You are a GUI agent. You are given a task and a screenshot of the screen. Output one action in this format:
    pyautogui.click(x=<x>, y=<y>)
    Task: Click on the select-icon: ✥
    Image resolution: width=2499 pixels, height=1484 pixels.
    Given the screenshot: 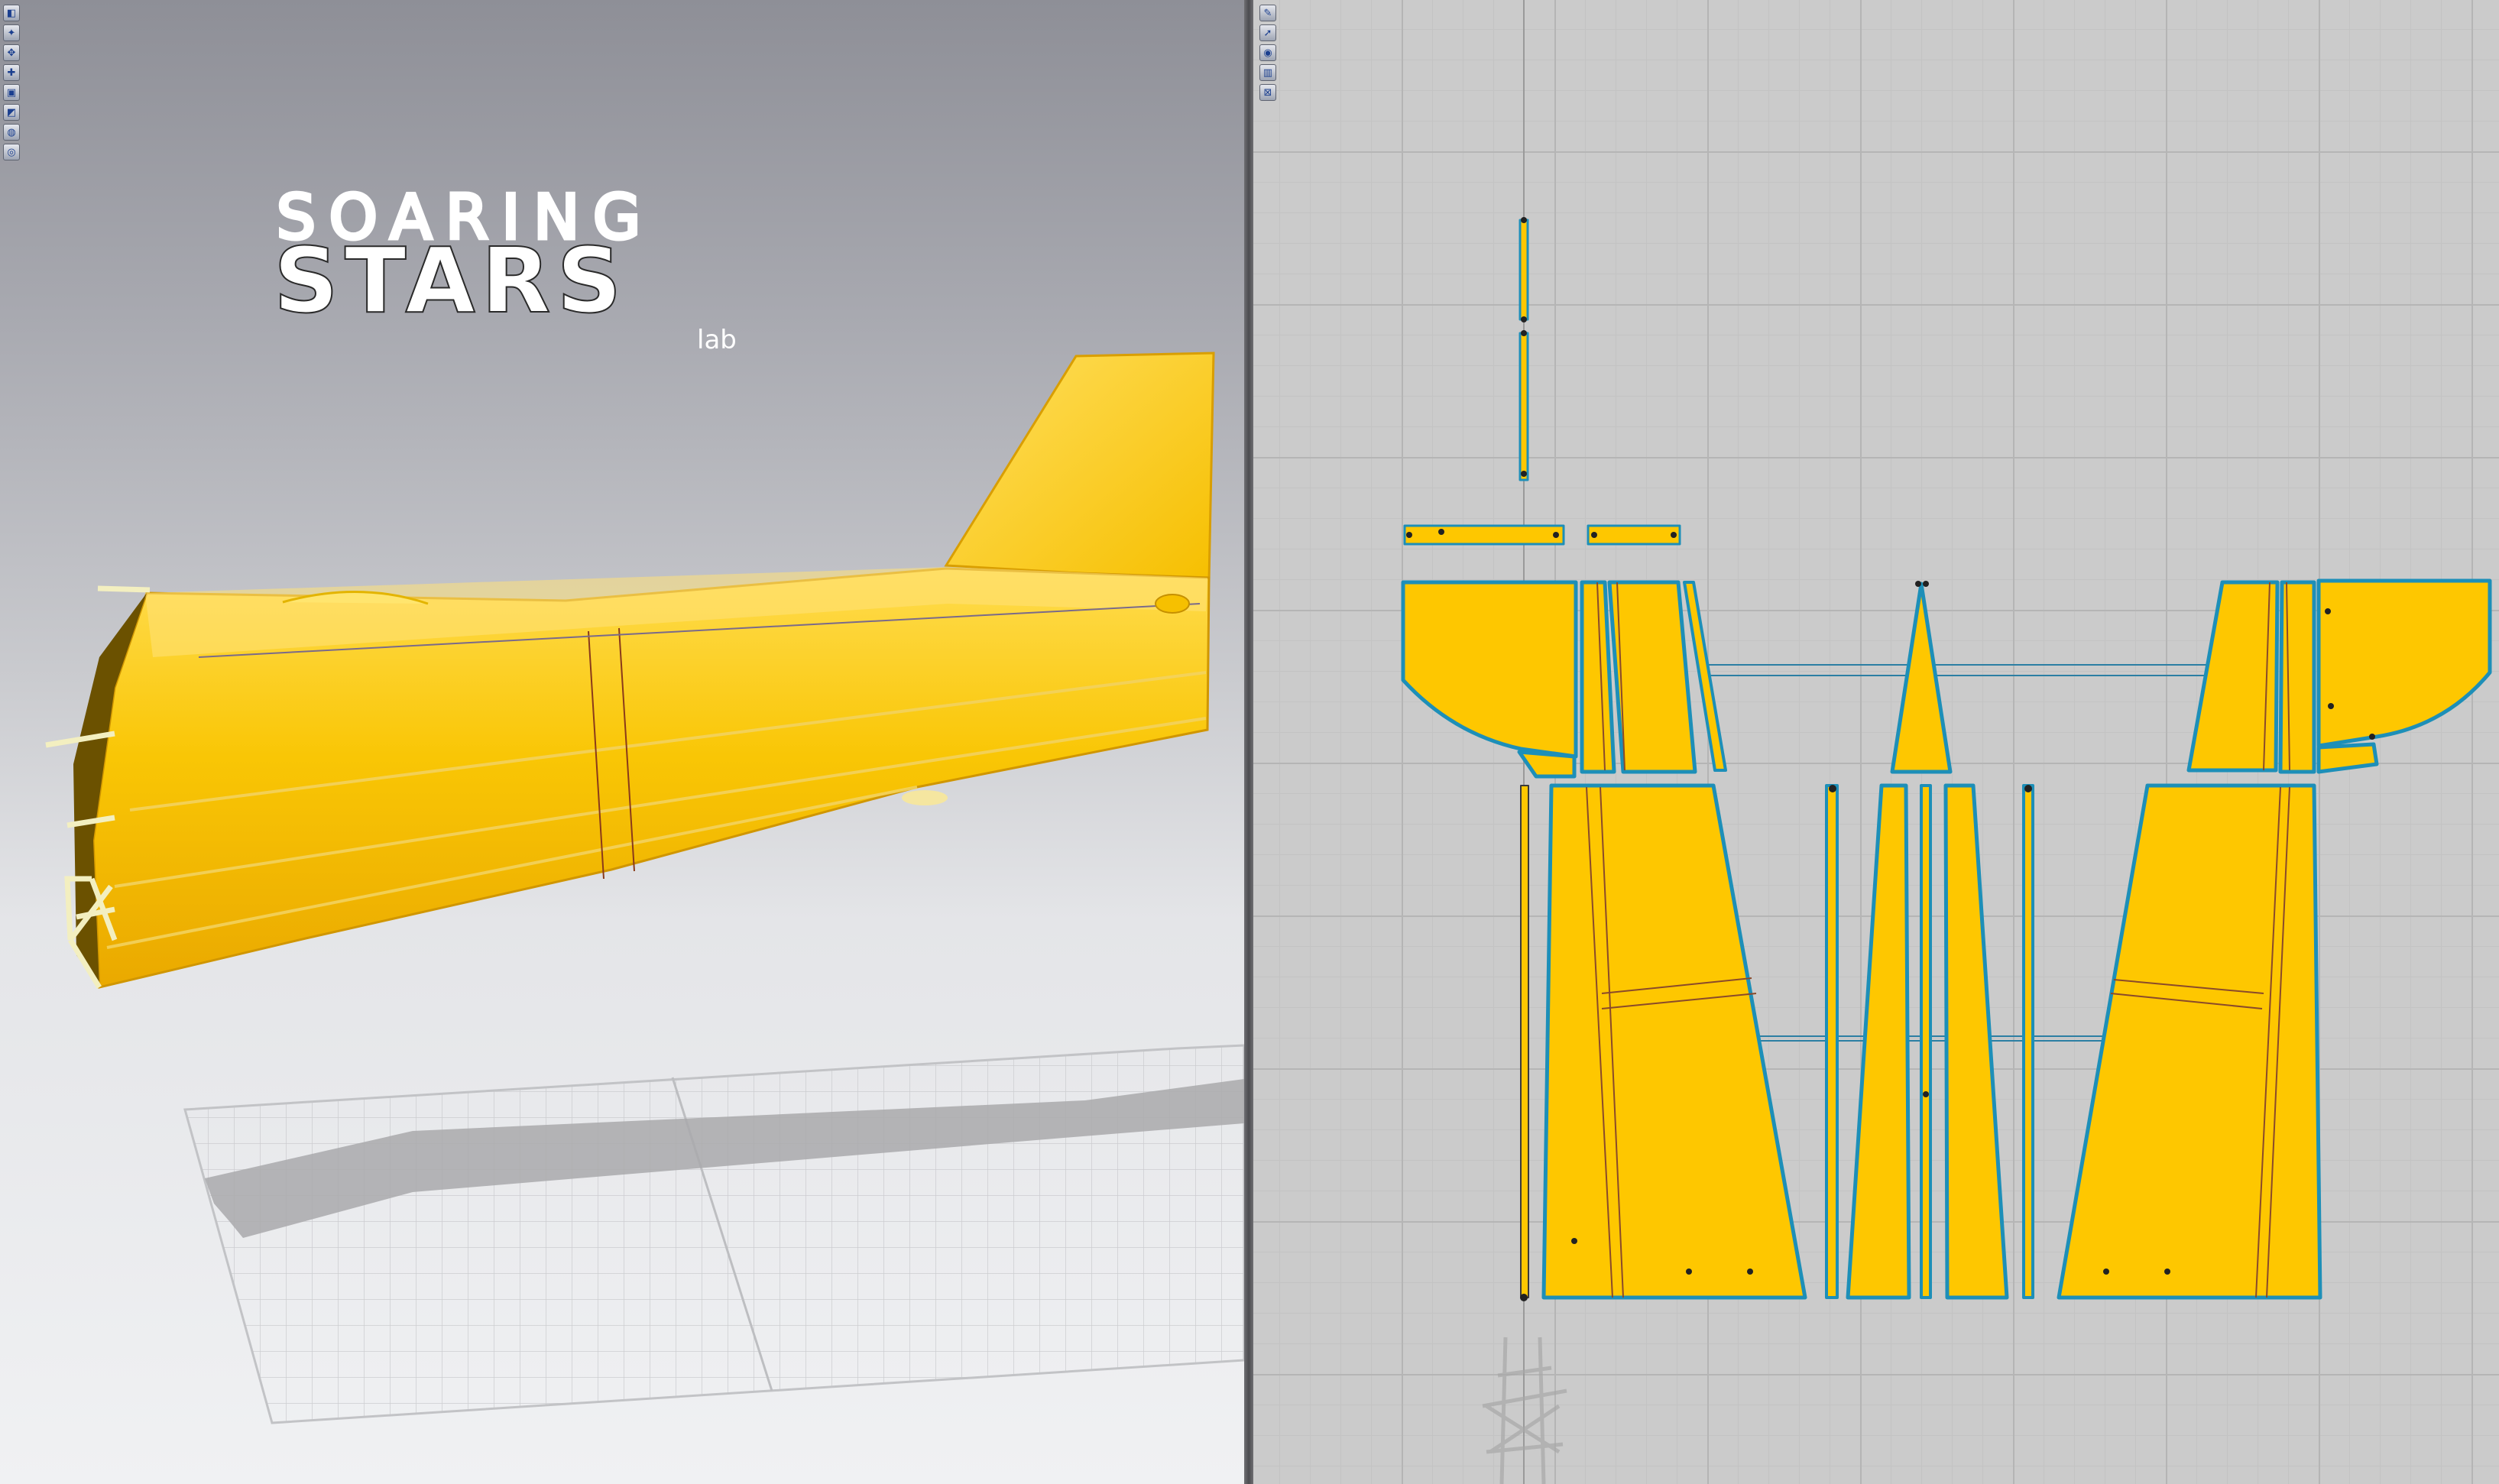 What is the action you would take?
    pyautogui.click(x=11, y=53)
    